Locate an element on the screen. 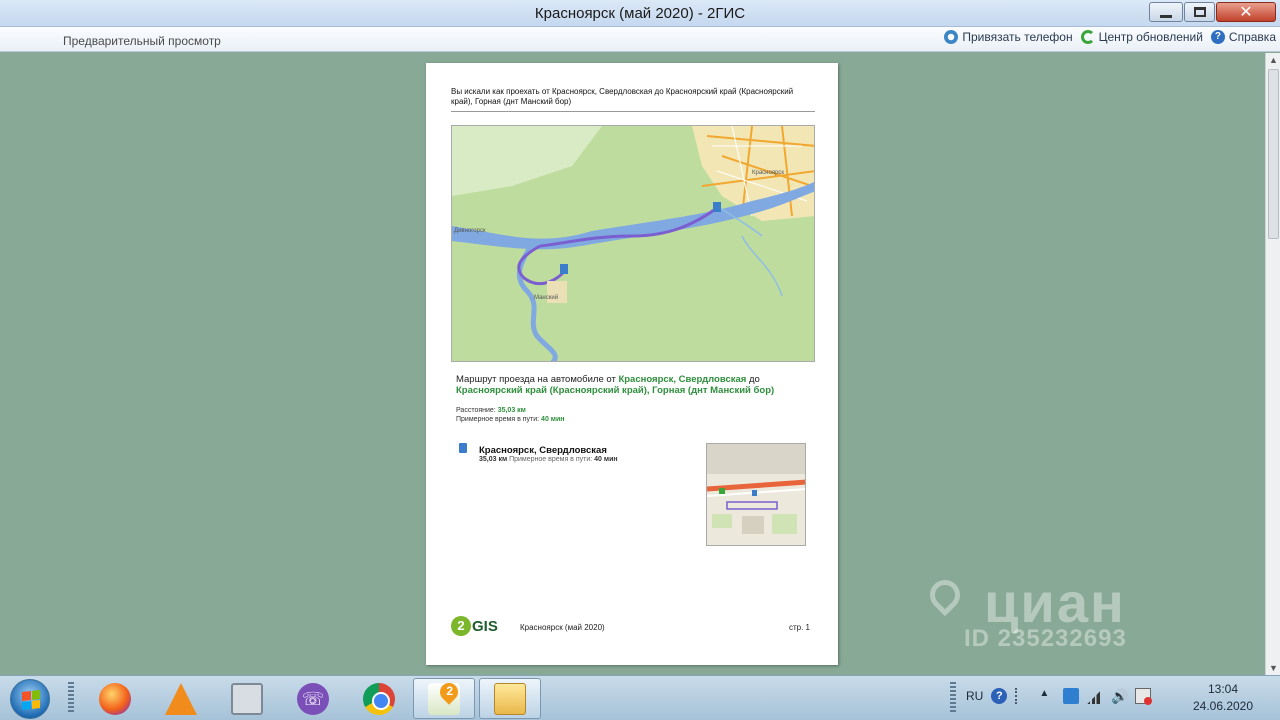 Image resolution: width=1280 pixels, height=720 pixels. route-prefix: Маршрут проезда на автомобиле от is located at coordinates (537, 379).